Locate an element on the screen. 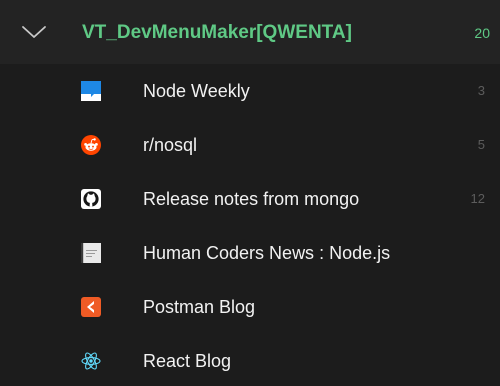 The height and width of the screenshot is (386, 500). feed-item-node-weekly: Node Weekly 3 is located at coordinates (250, 91).